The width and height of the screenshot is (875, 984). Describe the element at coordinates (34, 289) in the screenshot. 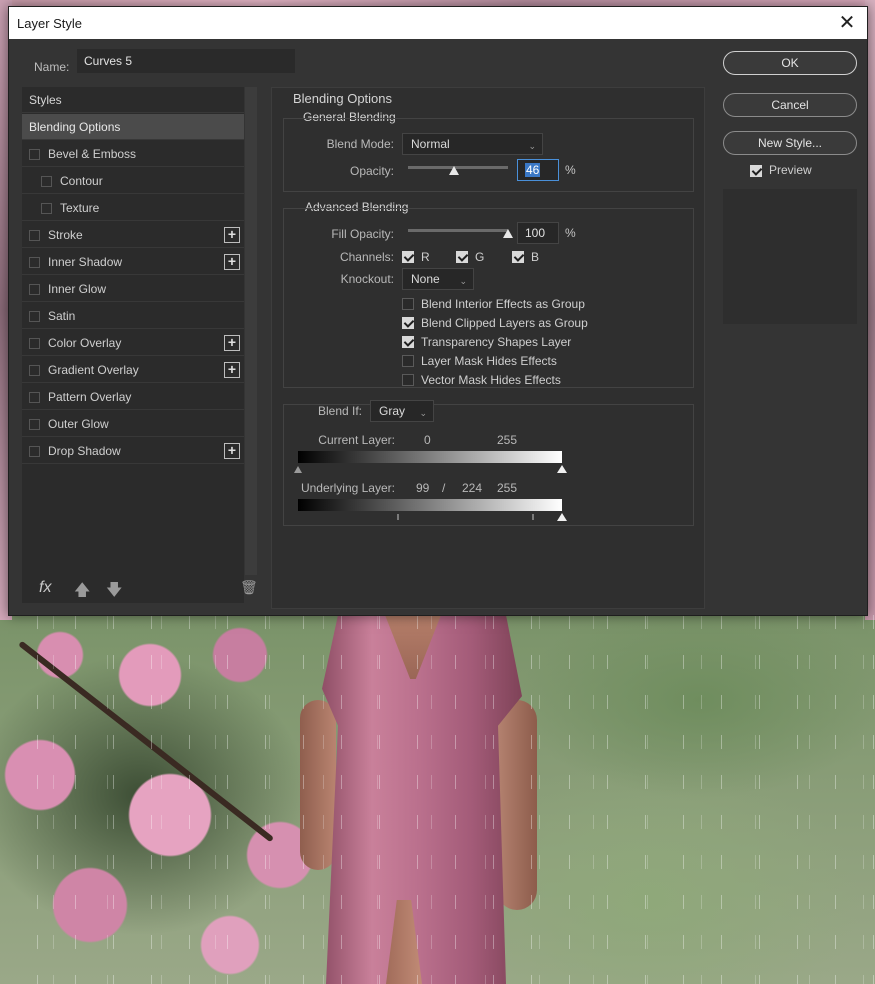

I see `style-checkbox-inner-glow` at that location.